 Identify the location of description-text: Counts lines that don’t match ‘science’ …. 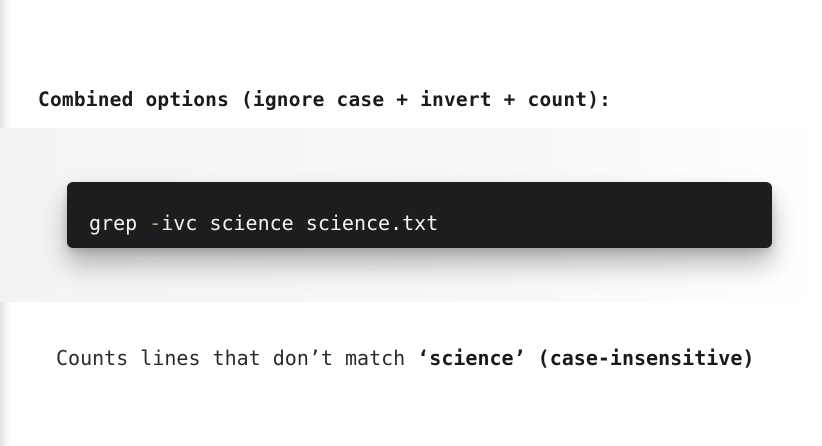
(405, 358).